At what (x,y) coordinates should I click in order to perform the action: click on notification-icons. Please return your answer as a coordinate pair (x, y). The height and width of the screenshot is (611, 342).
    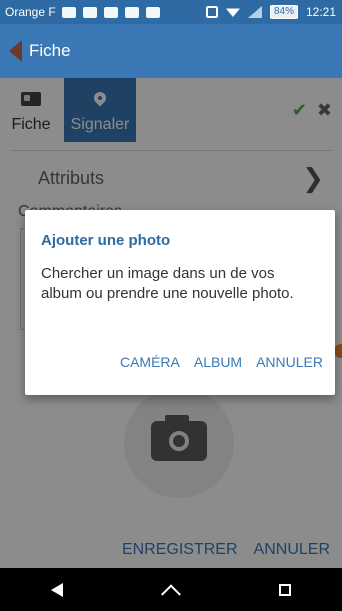
    Looking at the image, I should click on (110, 12).